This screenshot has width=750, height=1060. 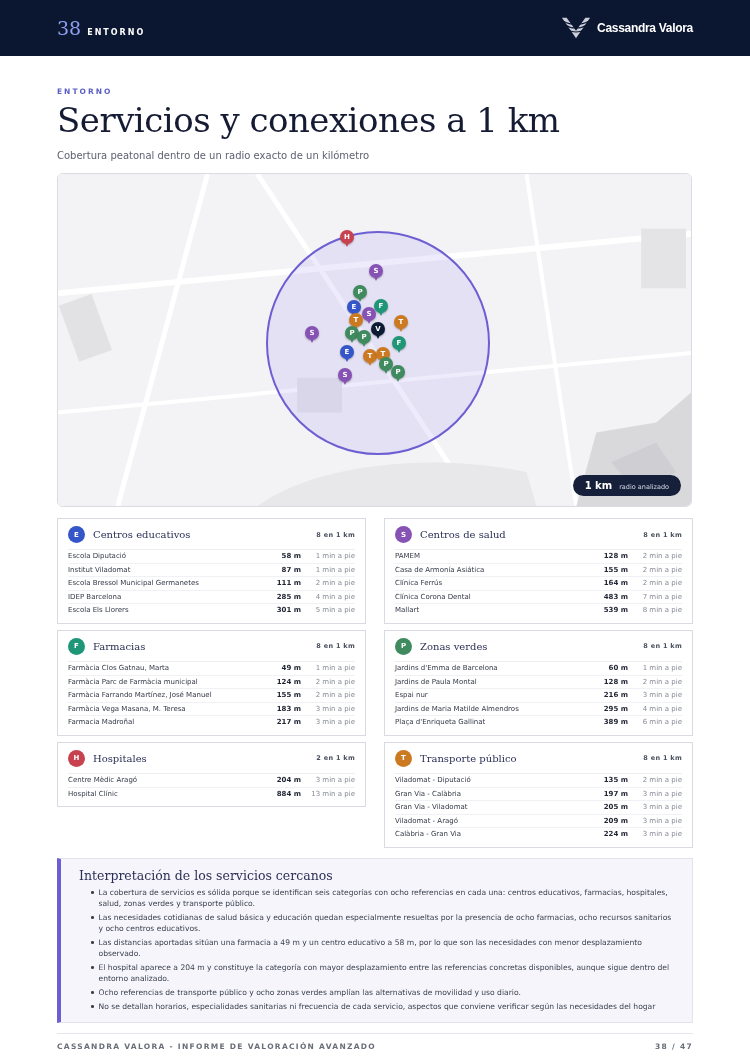 I want to click on interpretation-title: Interpretación de los servicios cercanos, so click(x=206, y=875).